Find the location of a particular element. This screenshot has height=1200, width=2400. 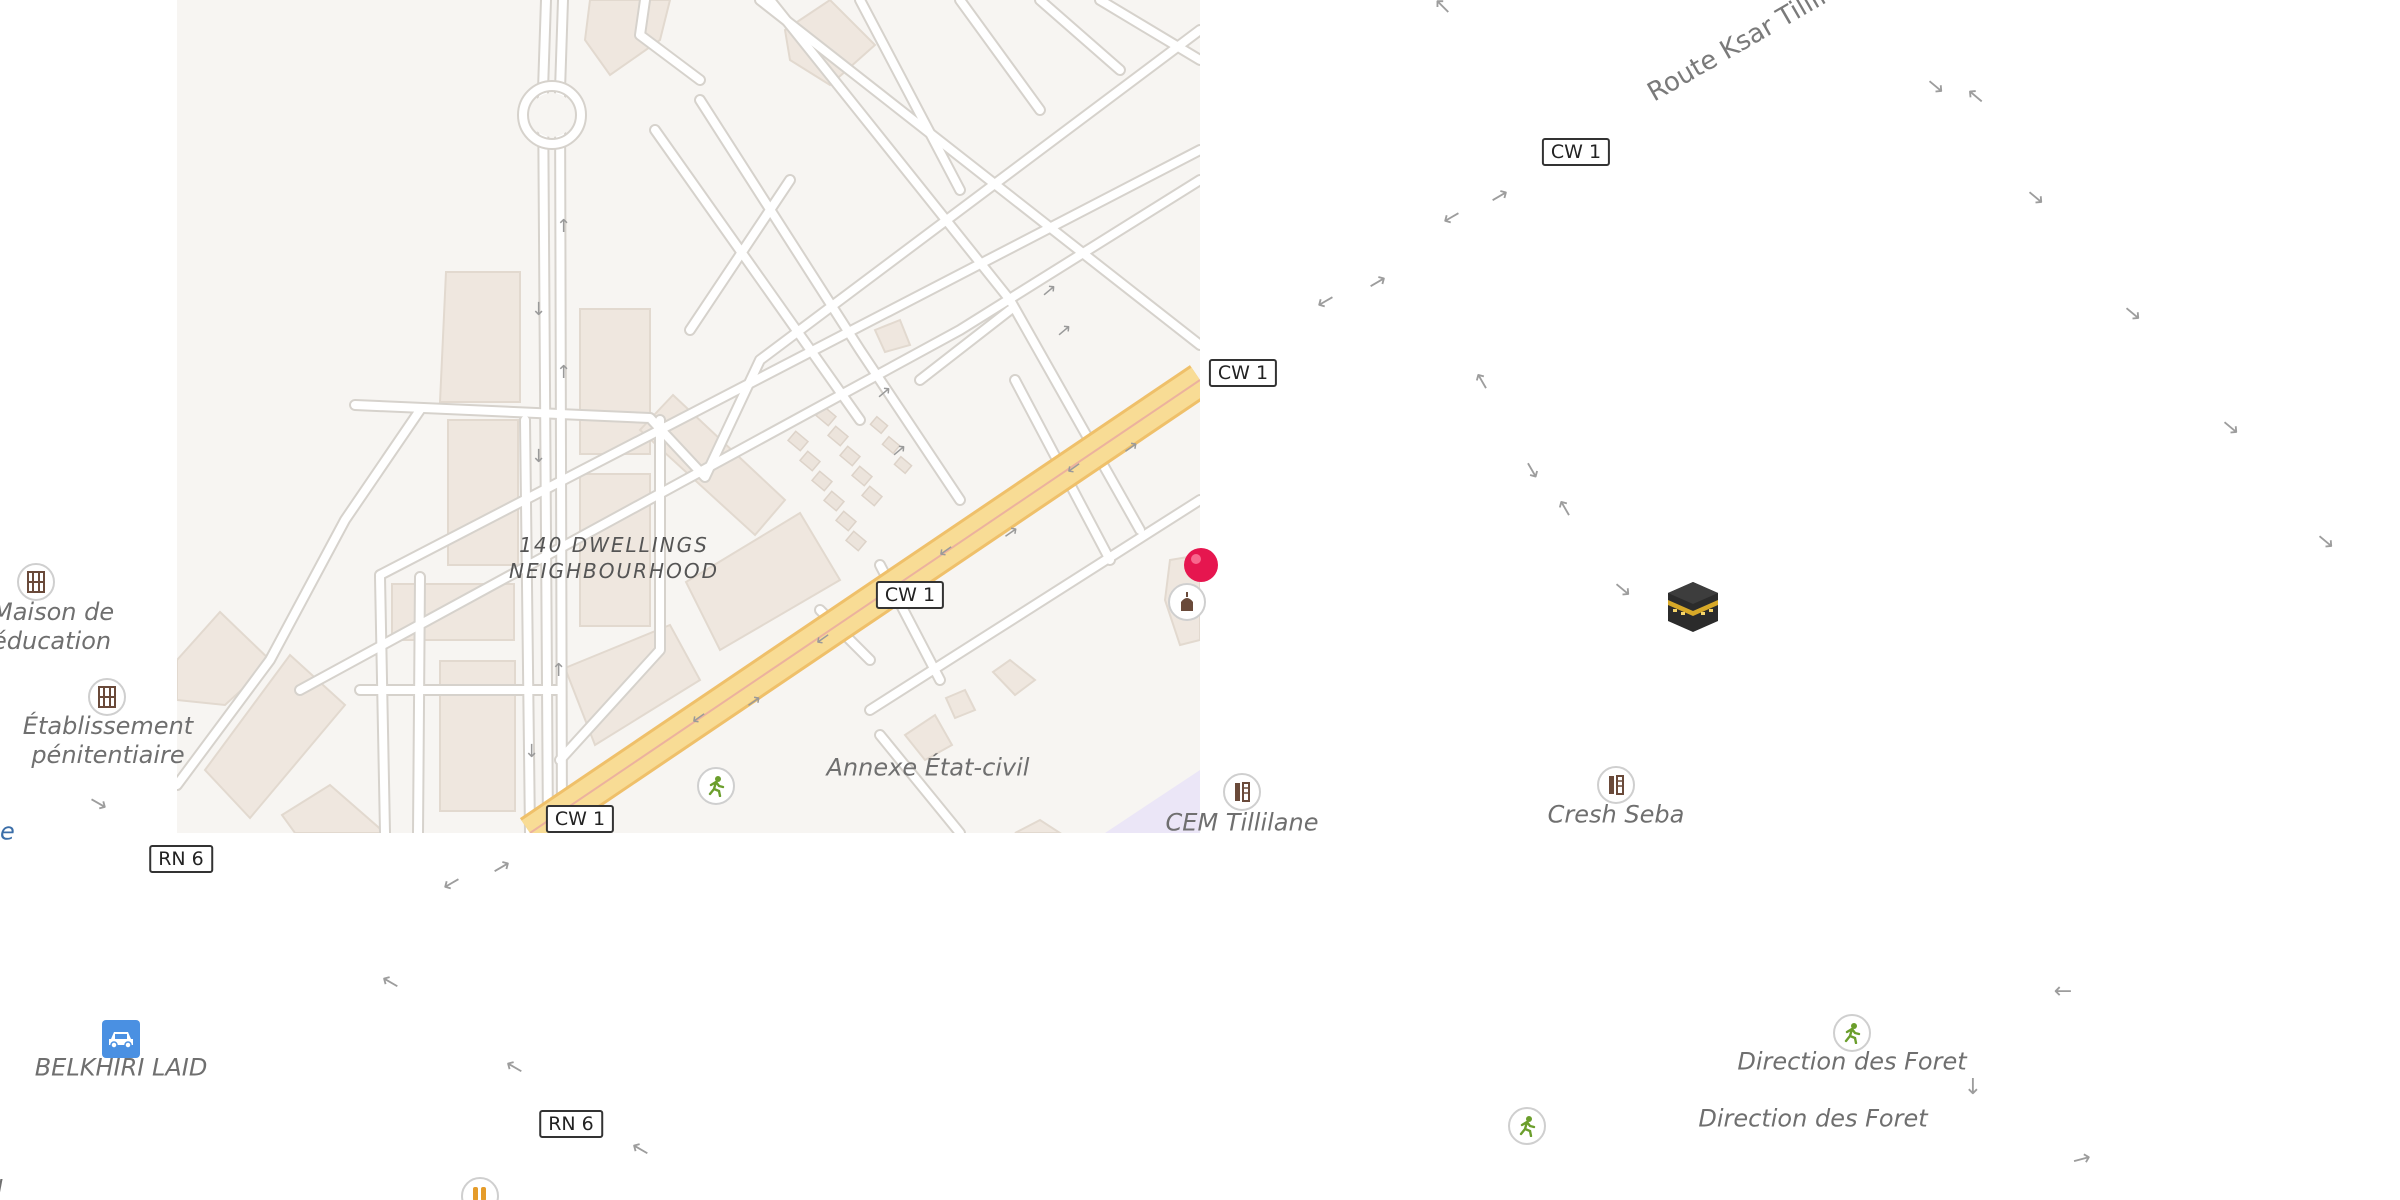

etablissement-penitentiaire-label: Établissement pénitentiaire is located at coordinates (108, 741).